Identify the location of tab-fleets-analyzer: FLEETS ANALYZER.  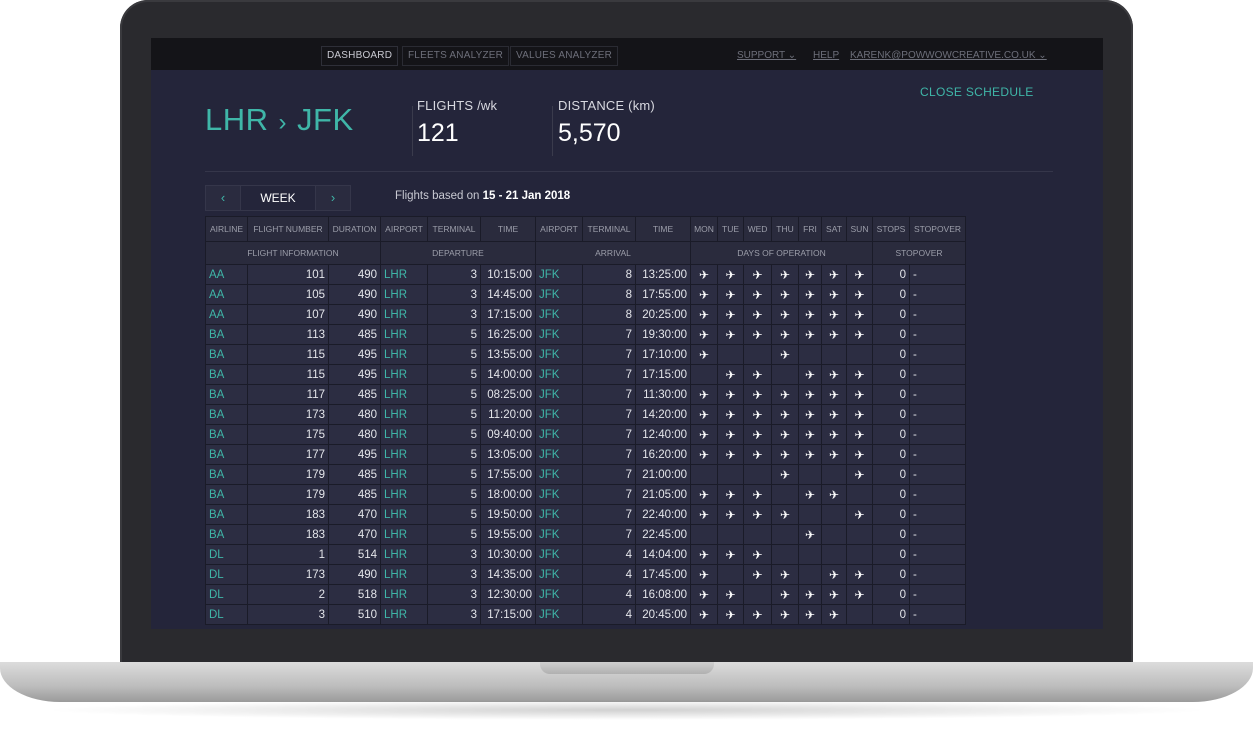
(456, 56).